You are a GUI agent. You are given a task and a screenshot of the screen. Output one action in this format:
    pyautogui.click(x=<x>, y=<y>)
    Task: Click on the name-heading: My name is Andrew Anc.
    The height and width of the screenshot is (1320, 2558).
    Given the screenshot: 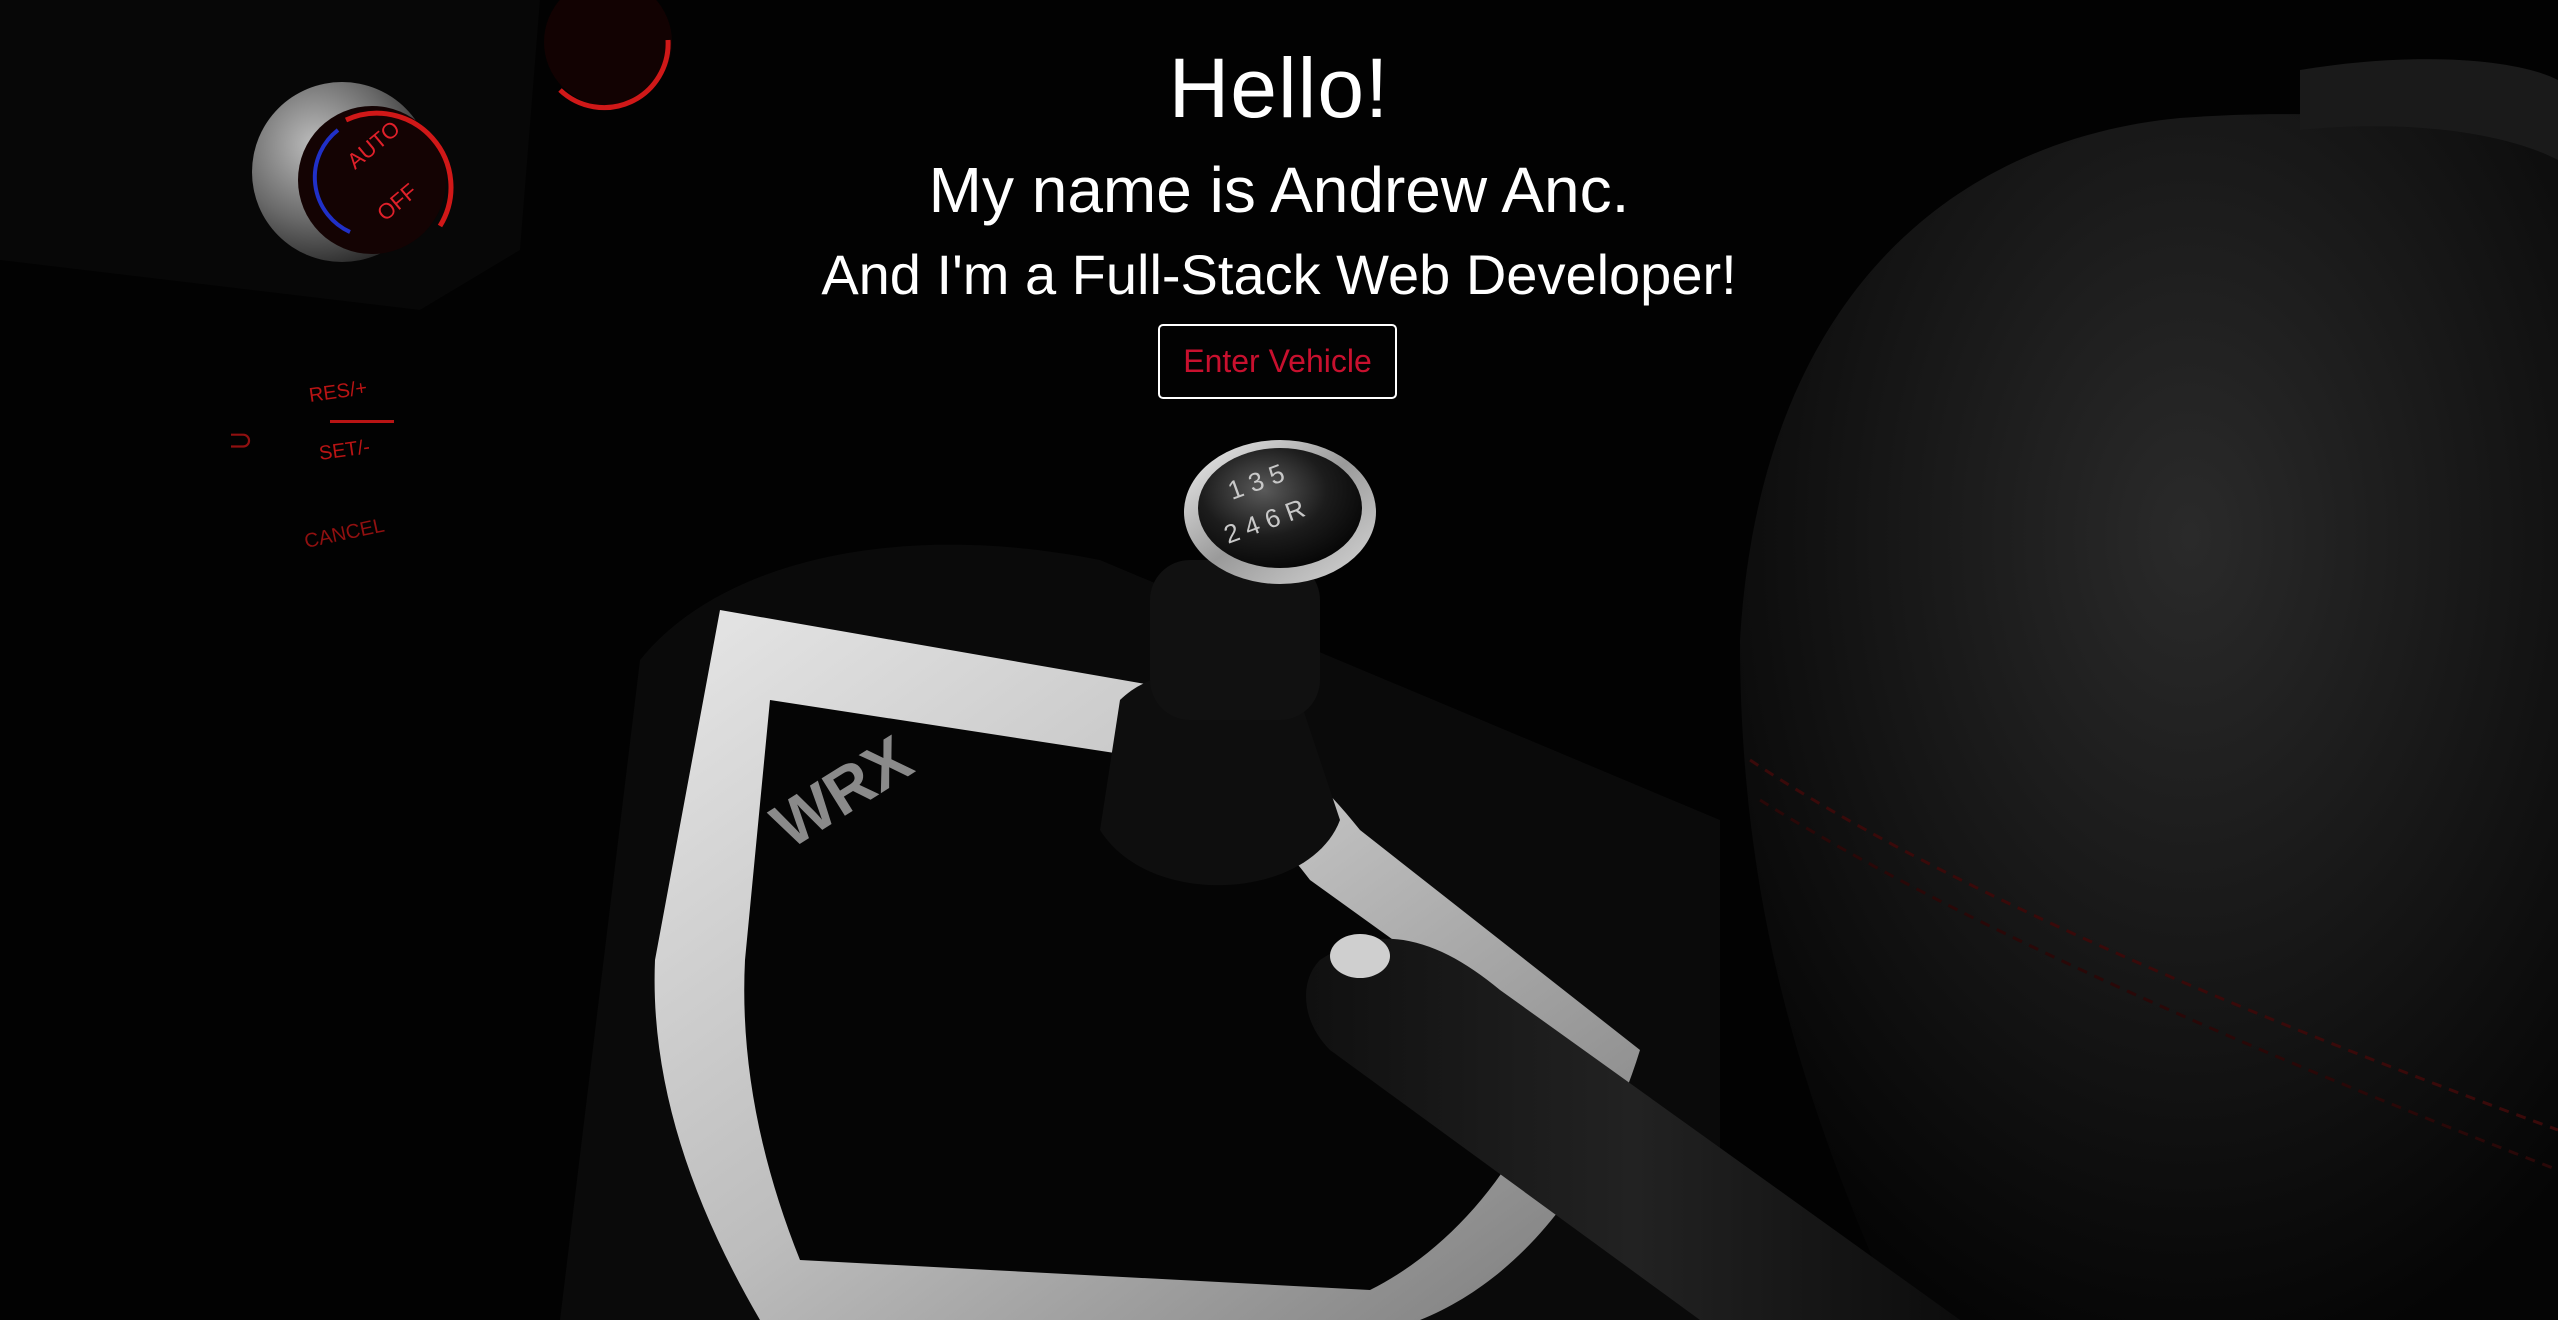 What is the action you would take?
    pyautogui.click(x=1279, y=190)
    